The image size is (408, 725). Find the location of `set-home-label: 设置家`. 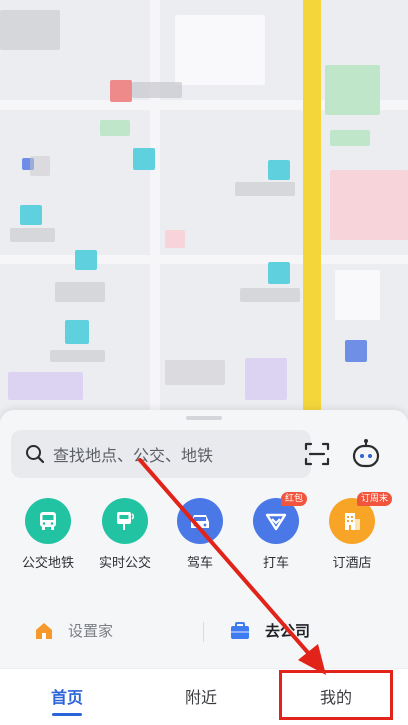

set-home-label: 设置家 is located at coordinates (91, 631).